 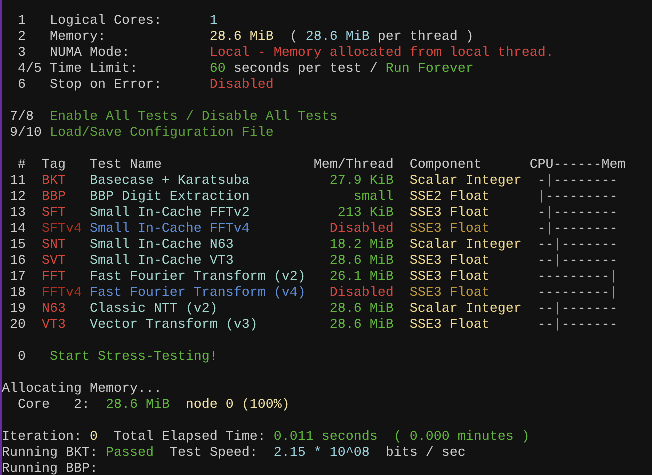 What do you see at coordinates (78, 38) in the screenshot?
I see `setting-label: Memory:` at bounding box center [78, 38].